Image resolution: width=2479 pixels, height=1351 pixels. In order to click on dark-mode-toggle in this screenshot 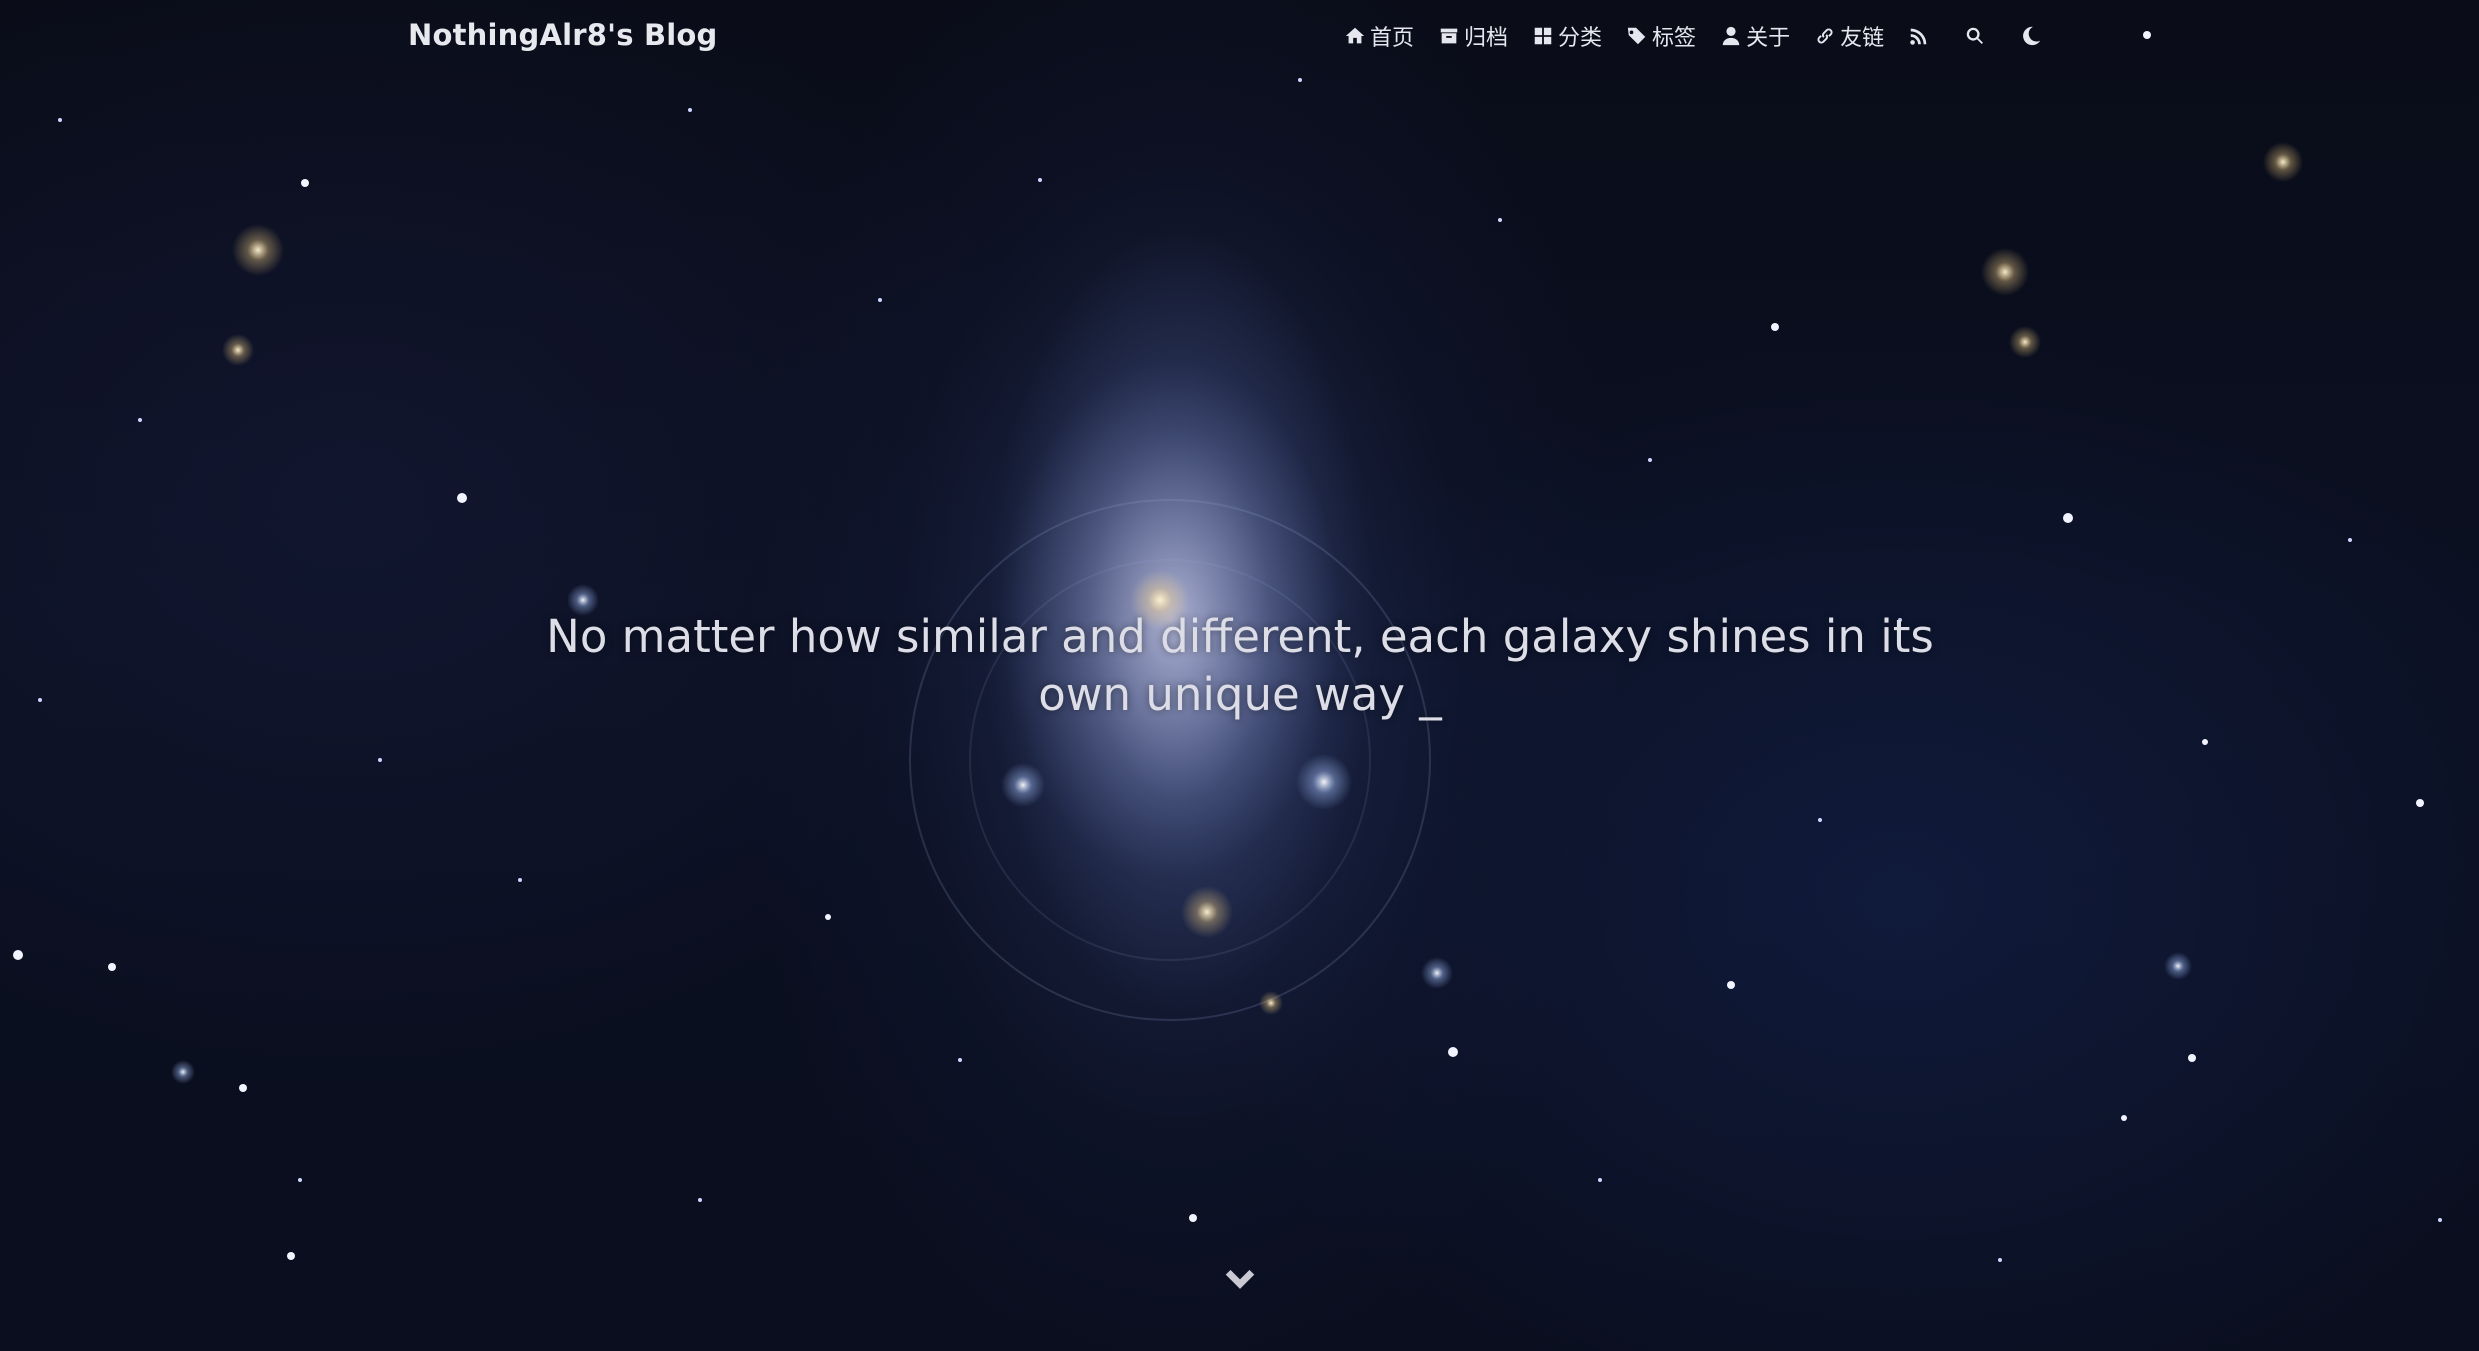, I will do `click(2031, 36)`.